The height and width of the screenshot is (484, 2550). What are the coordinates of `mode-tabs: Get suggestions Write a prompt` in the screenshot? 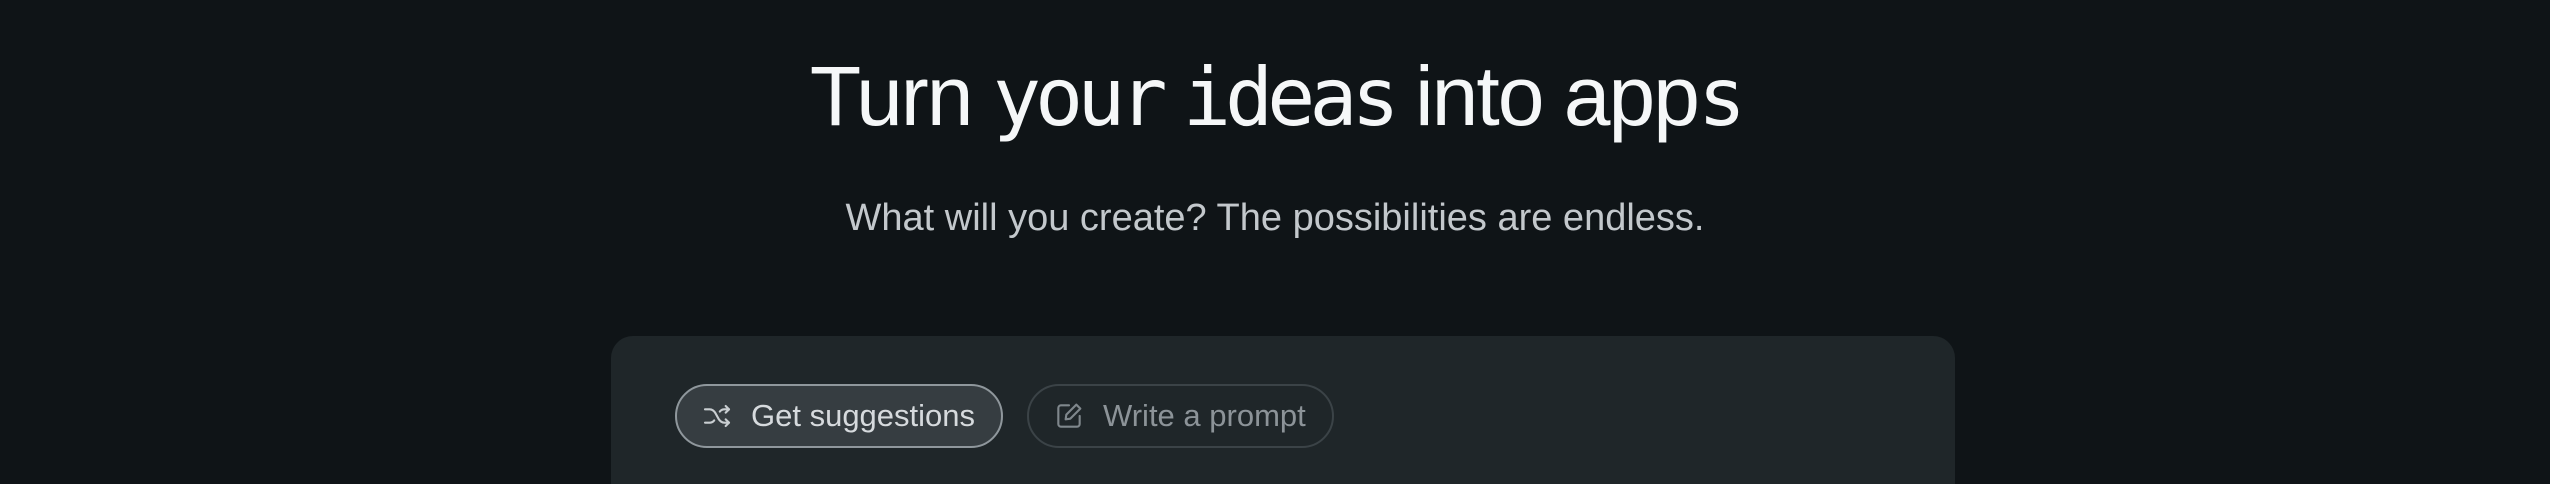 It's located at (1004, 416).